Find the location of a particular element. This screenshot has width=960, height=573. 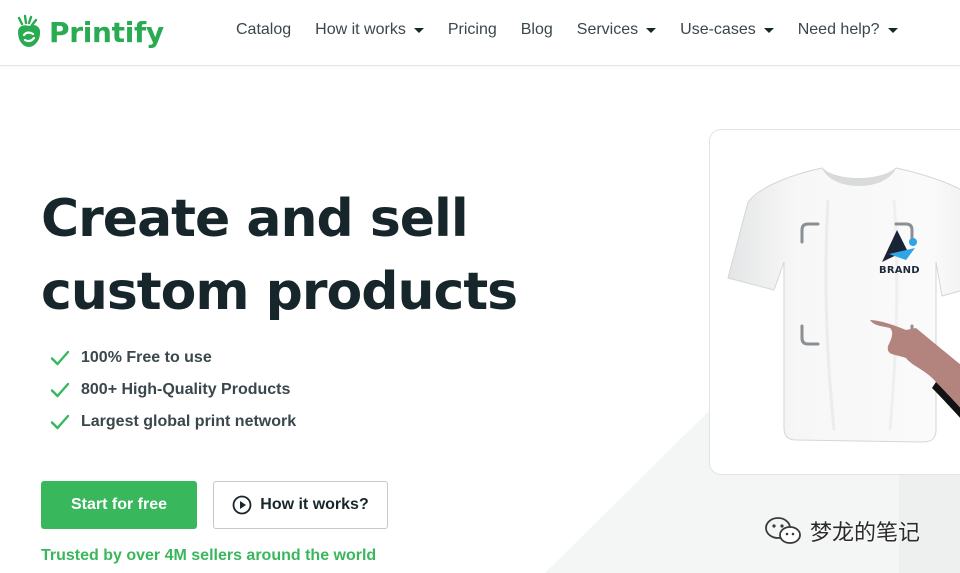

nav-label: Need help? is located at coordinates (838, 29).